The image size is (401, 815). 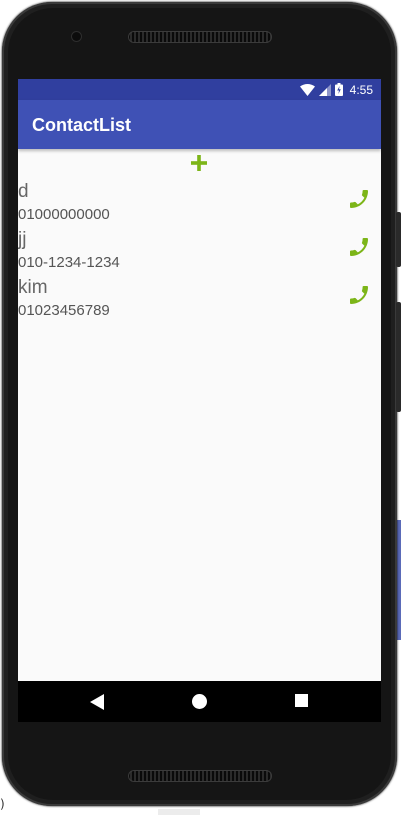 What do you see at coordinates (398, 357) in the screenshot?
I see `volume-button` at bounding box center [398, 357].